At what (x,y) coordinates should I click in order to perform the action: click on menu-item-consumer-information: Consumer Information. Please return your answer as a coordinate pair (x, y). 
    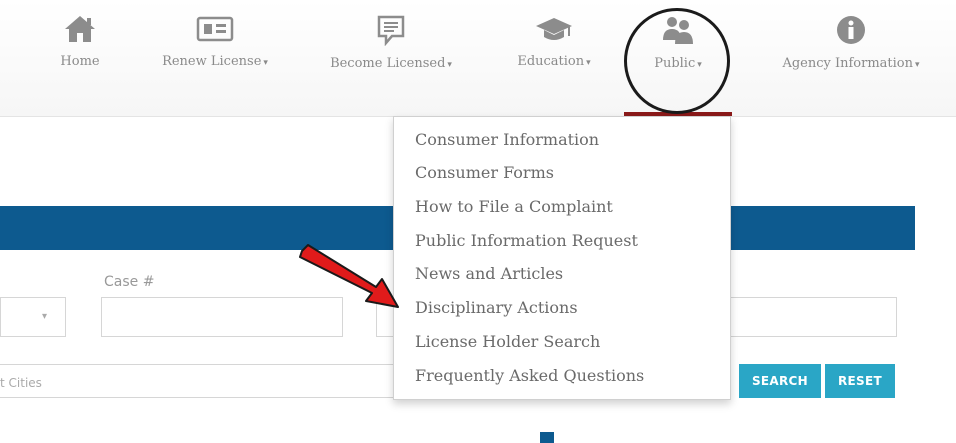
    Looking at the image, I should click on (507, 139).